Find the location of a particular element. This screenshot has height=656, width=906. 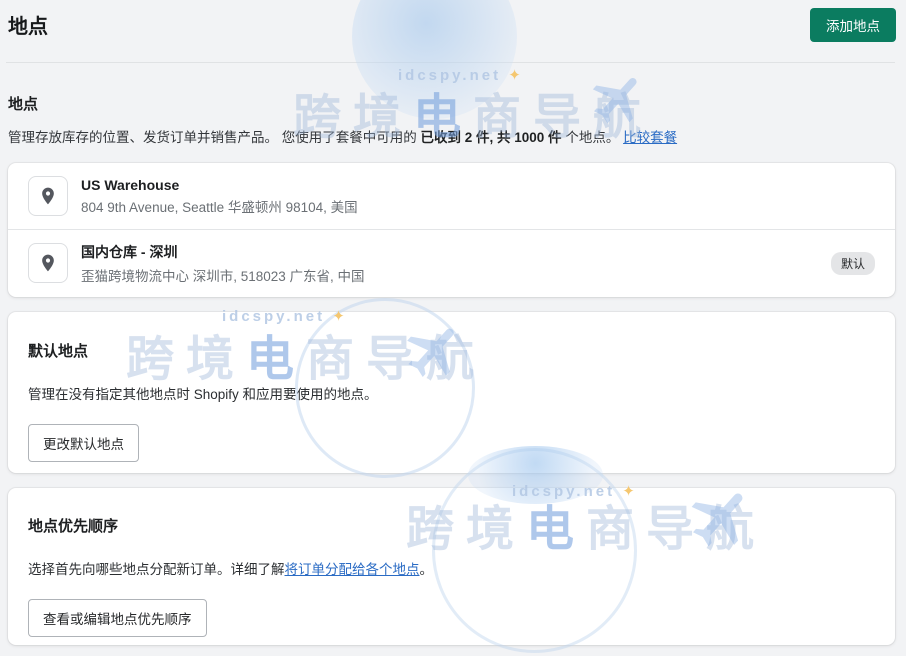

view-edit-priority-button: 查看或编辑地点优先顺序 is located at coordinates (117, 618).